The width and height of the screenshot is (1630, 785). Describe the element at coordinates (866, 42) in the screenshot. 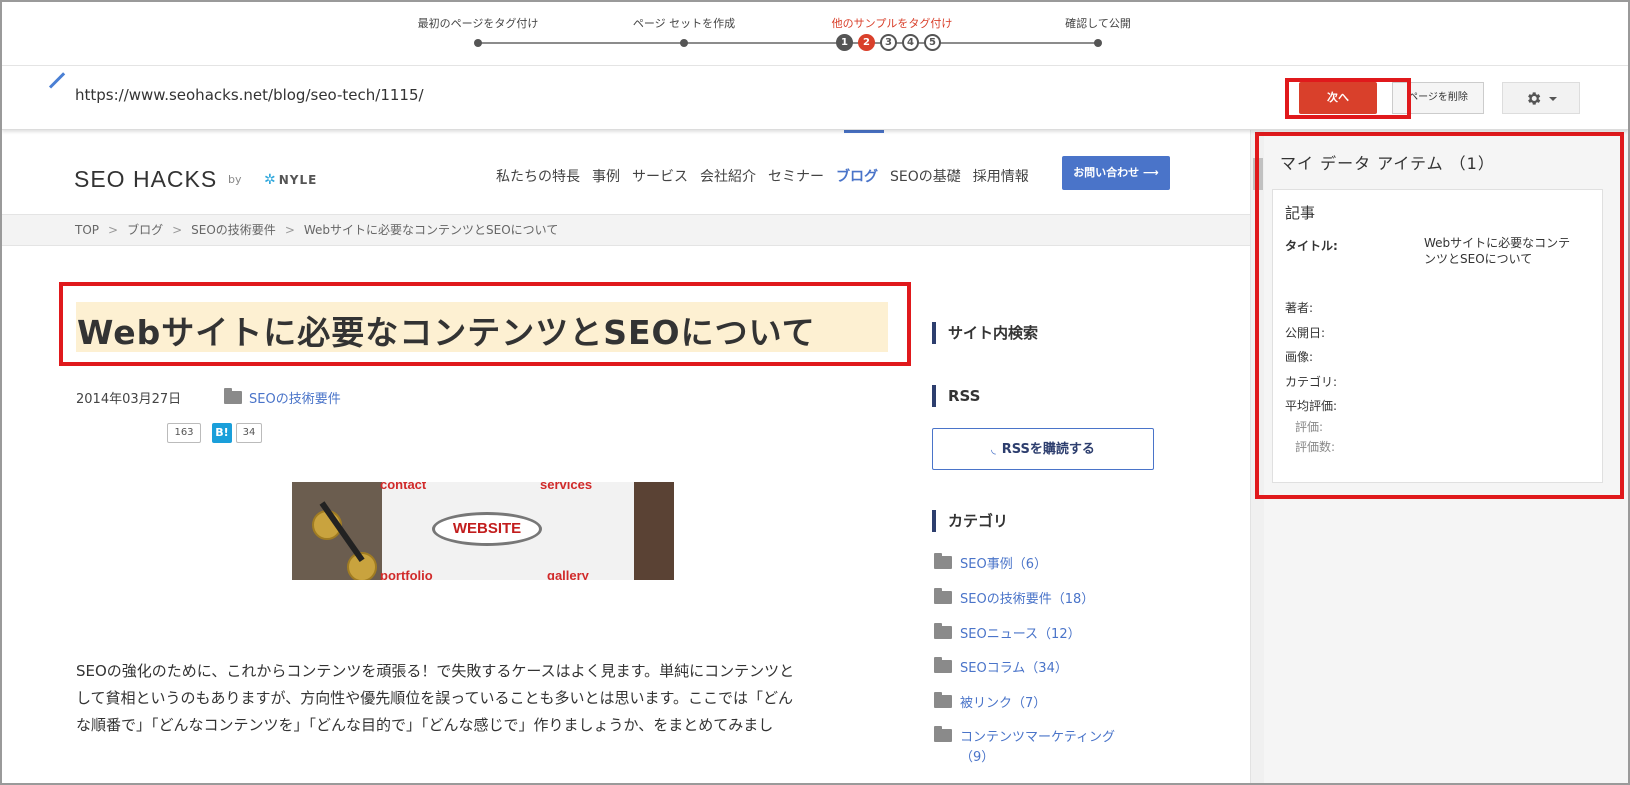

I see `sample-number-2: 2` at that location.